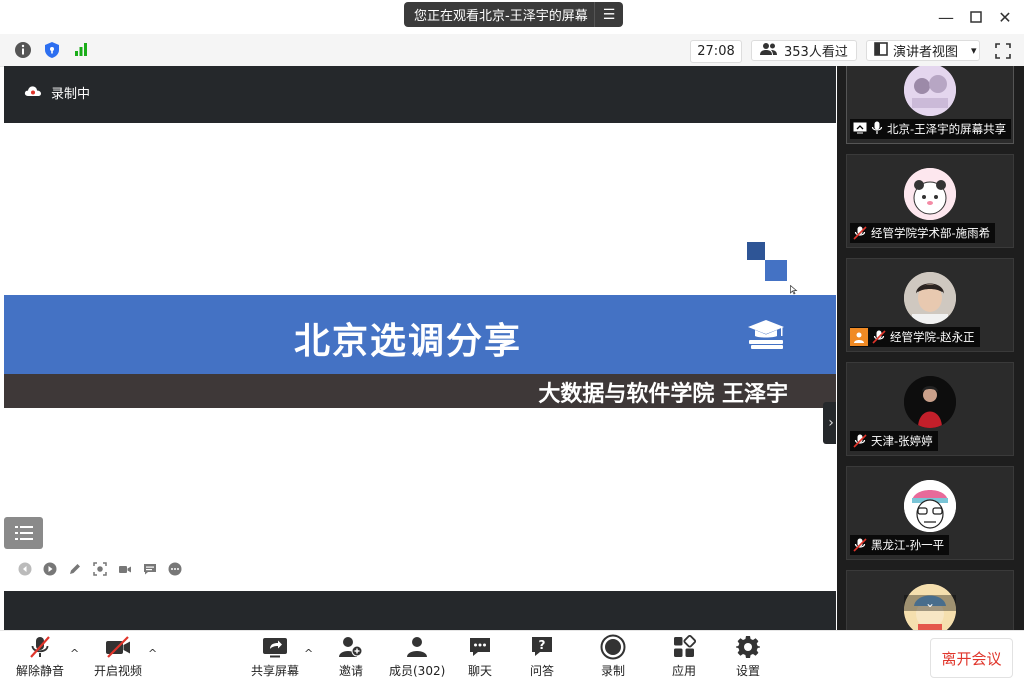  I want to click on start-video-label: 开启视频, so click(118, 671).